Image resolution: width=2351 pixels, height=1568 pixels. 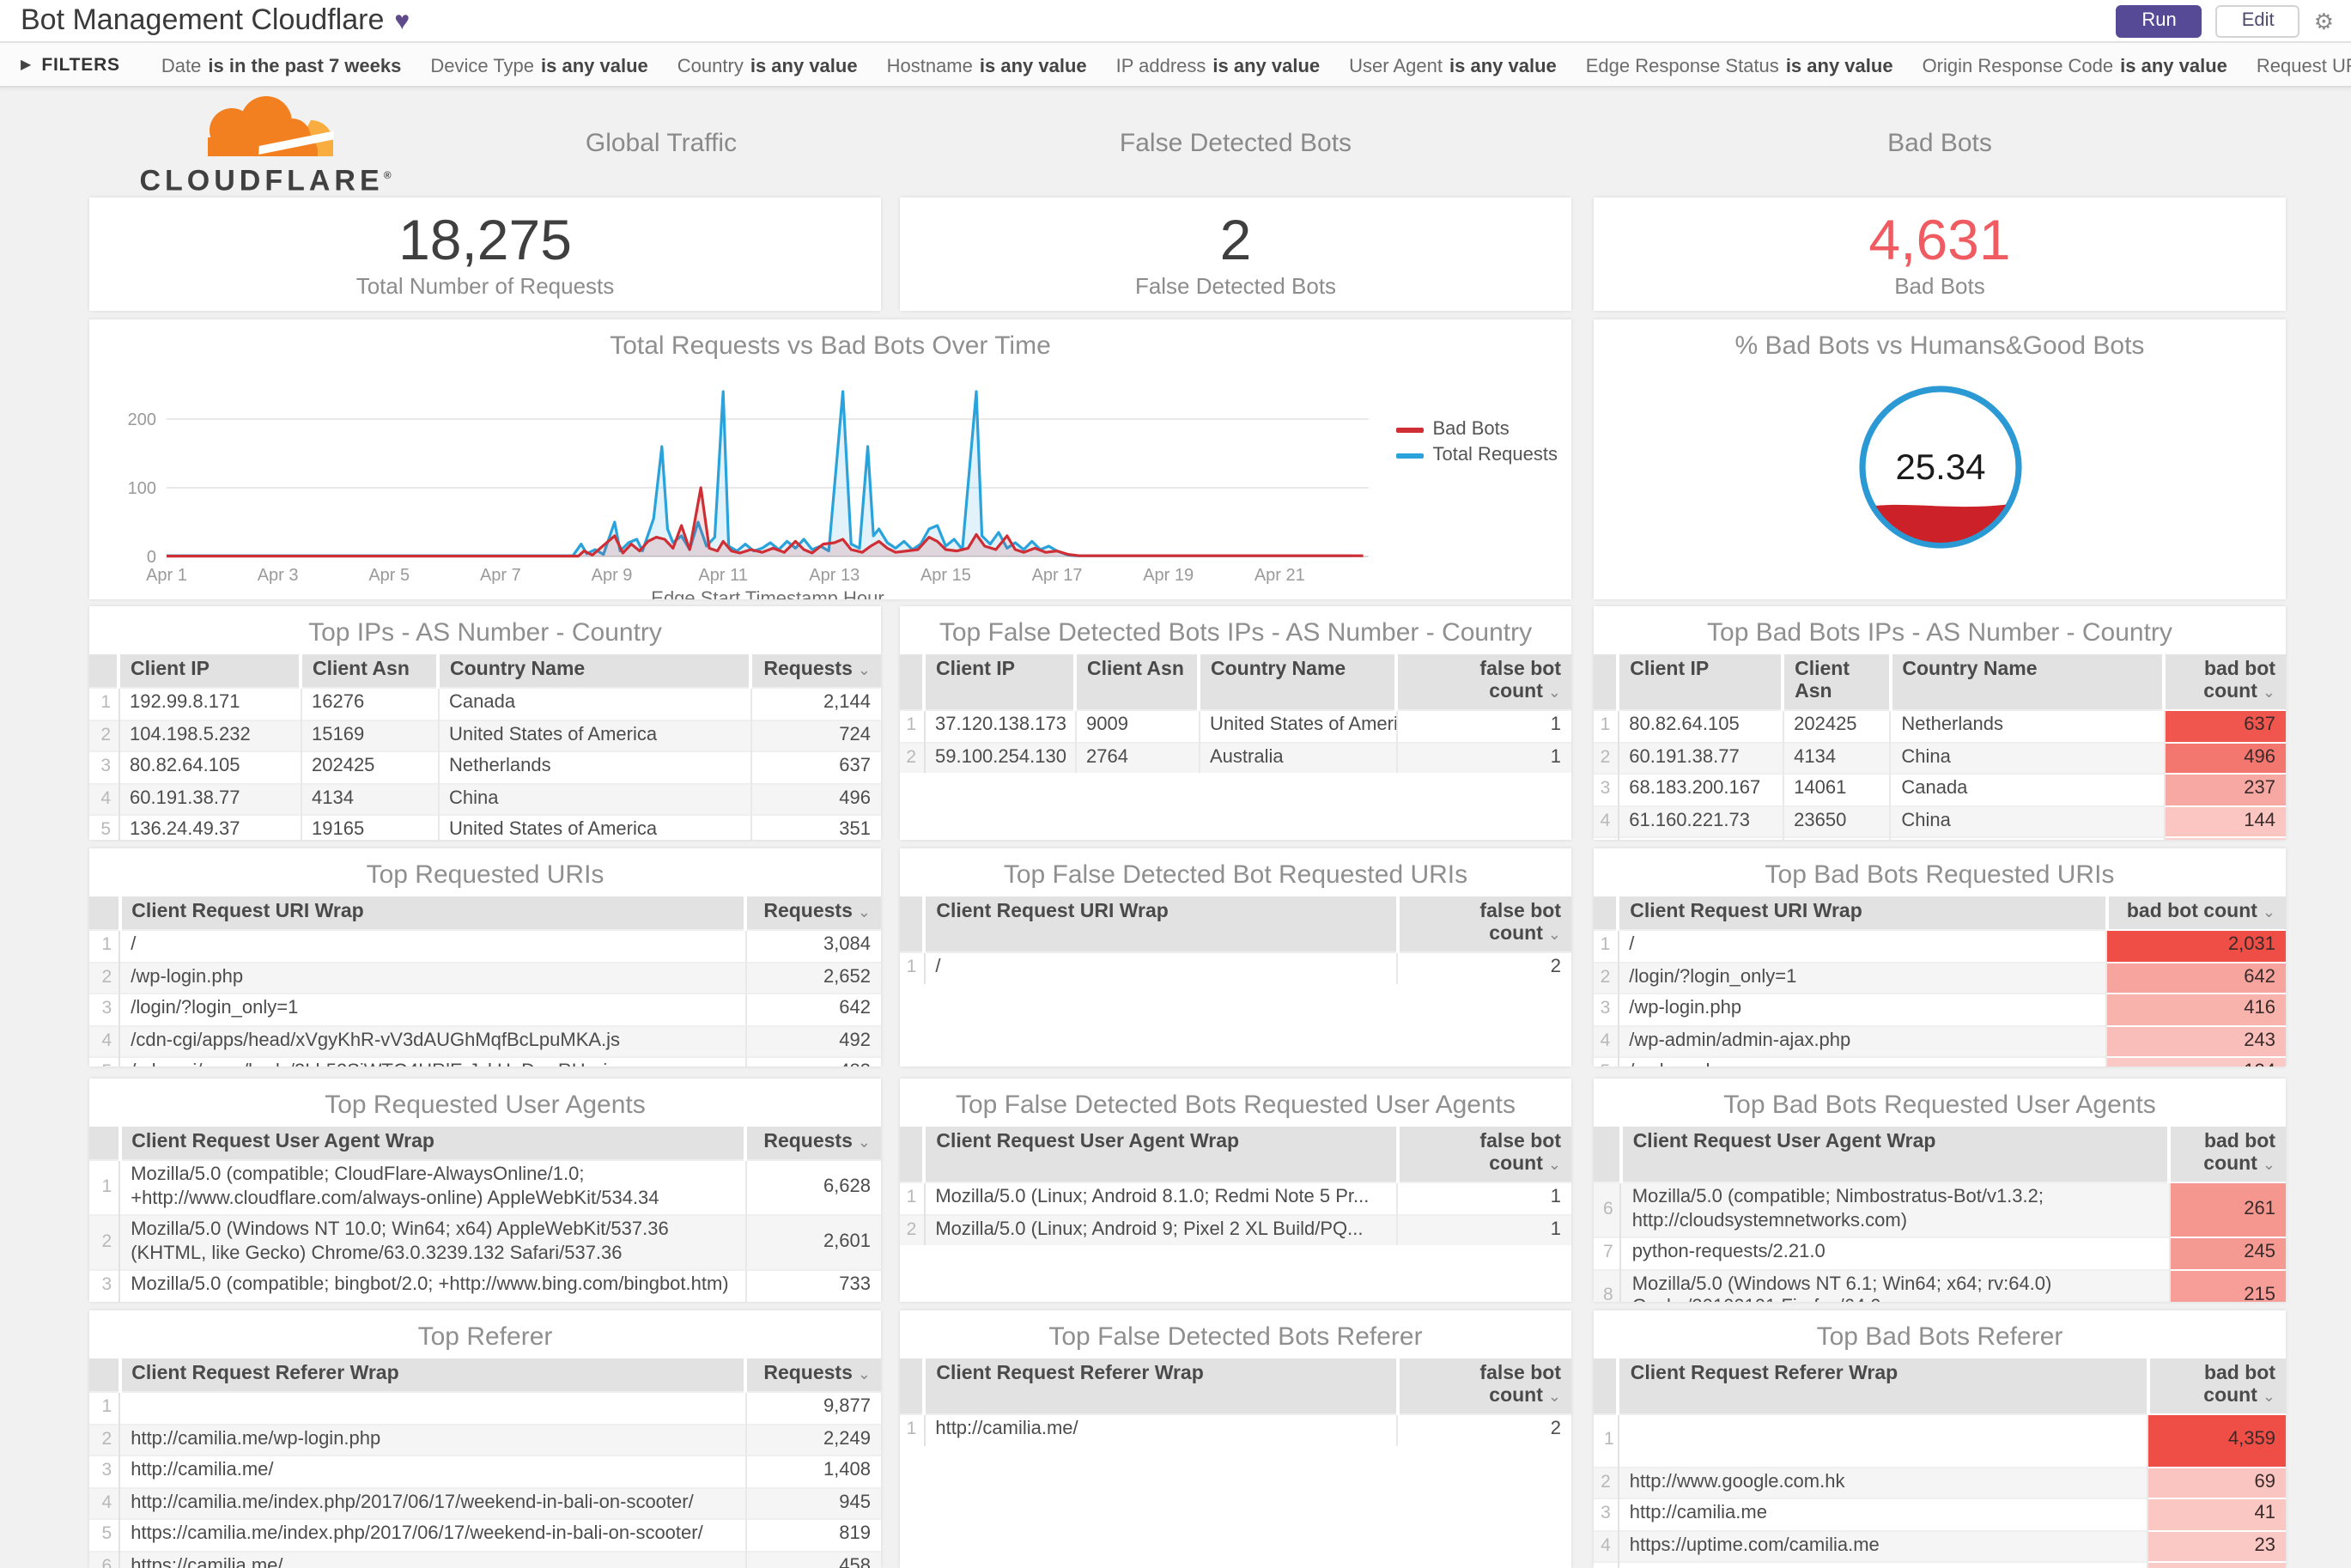 What do you see at coordinates (2159, 20) in the screenshot?
I see `run-button: Run` at bounding box center [2159, 20].